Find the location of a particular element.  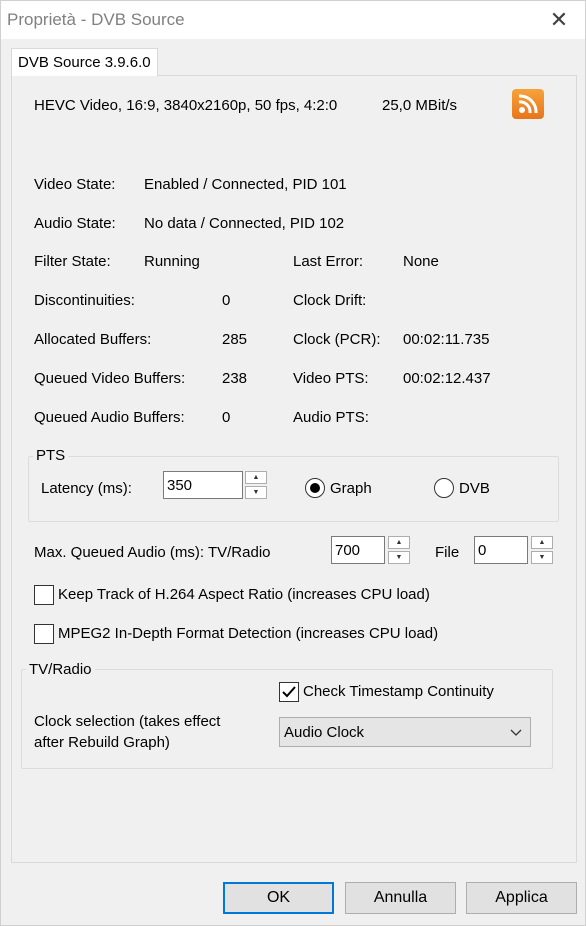

tv-radio-down-icon: ▼ is located at coordinates (399, 557).